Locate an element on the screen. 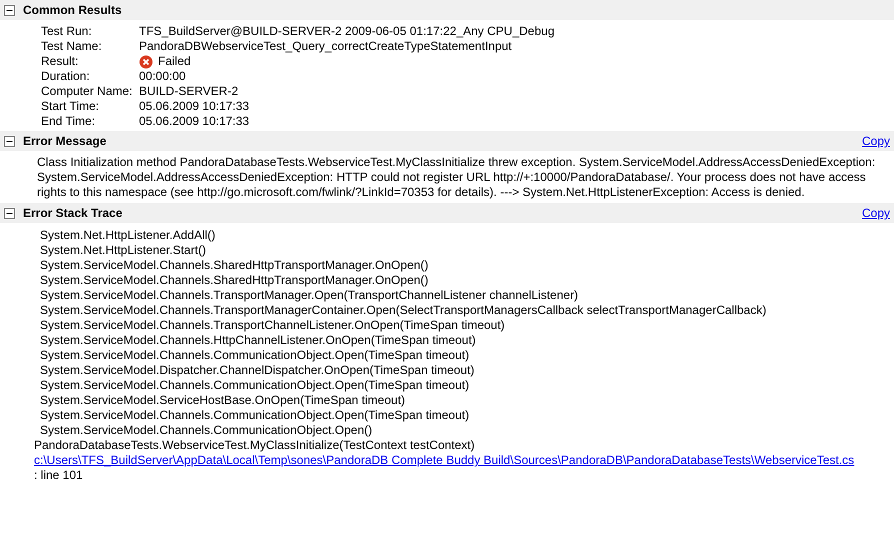  field-label: Duration: is located at coordinates (66, 76).